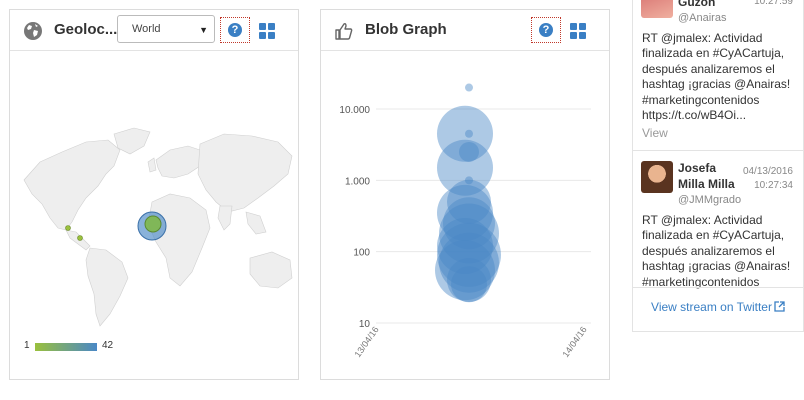 The height and width of the screenshot is (400, 804). Describe the element at coordinates (33, 31) in the screenshot. I see `globe-icon` at that location.